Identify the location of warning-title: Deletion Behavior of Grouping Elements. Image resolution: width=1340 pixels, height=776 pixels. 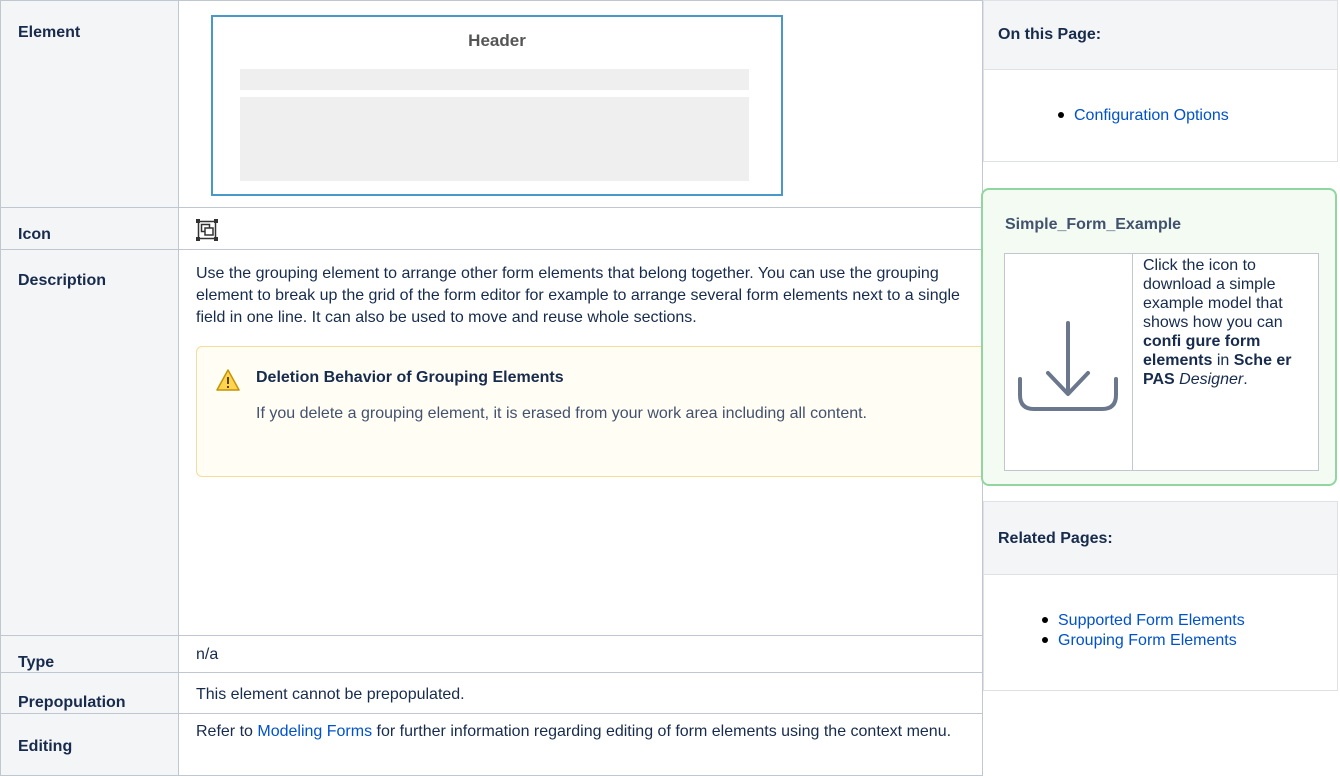
(410, 377).